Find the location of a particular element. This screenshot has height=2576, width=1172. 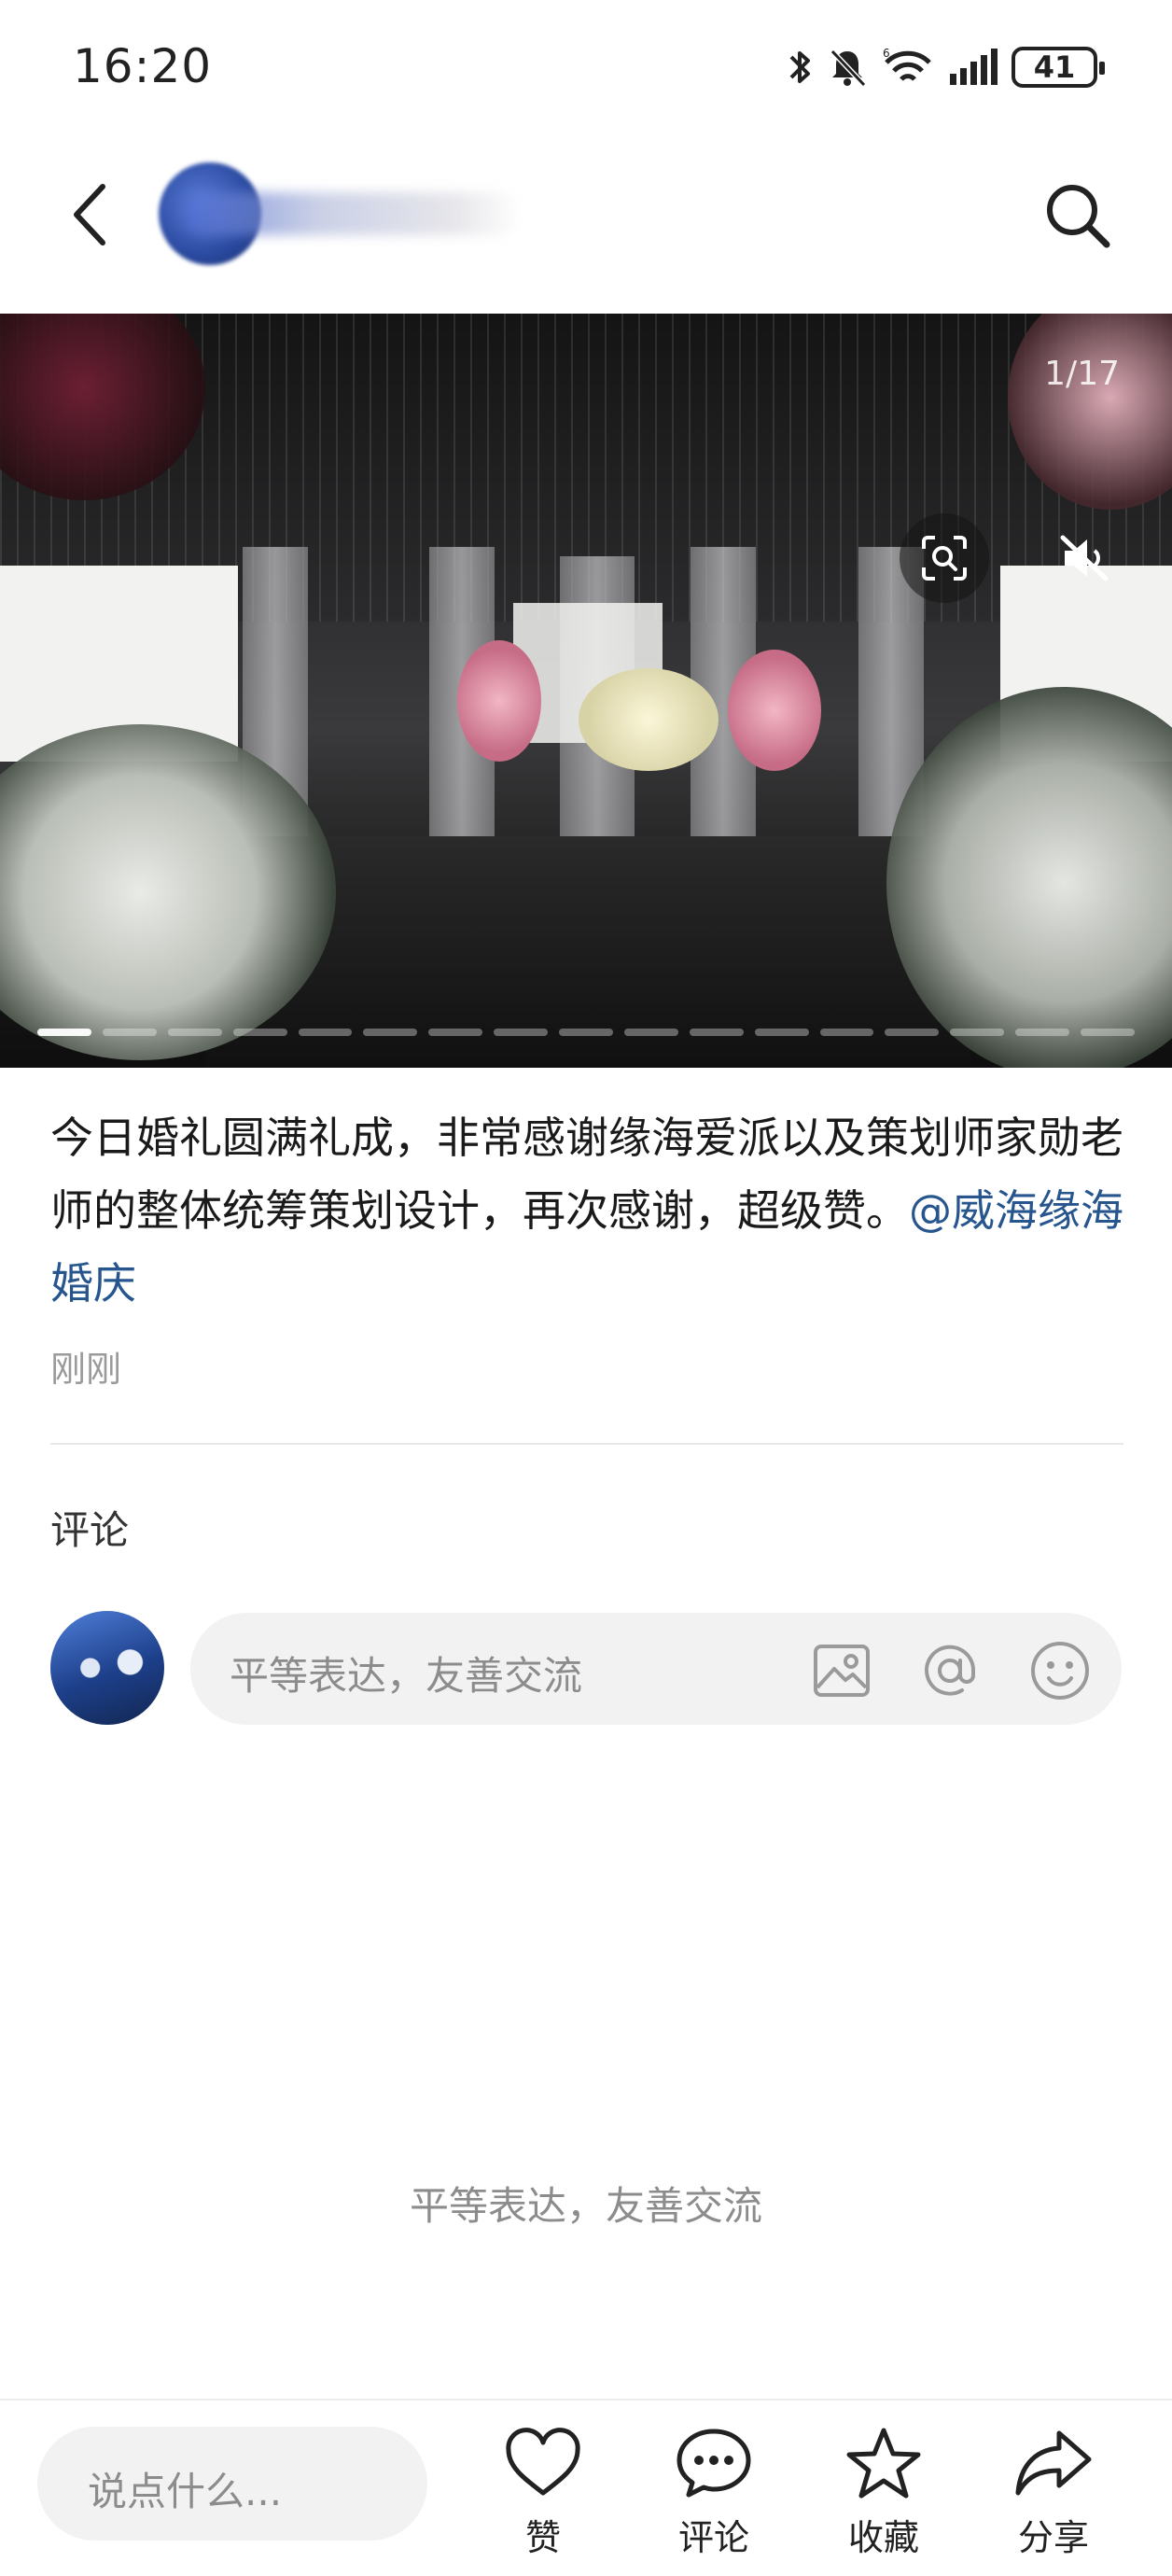

bottom-bar: 说点什么... 赞 评论 收藏 分享 is located at coordinates (586, 2487).